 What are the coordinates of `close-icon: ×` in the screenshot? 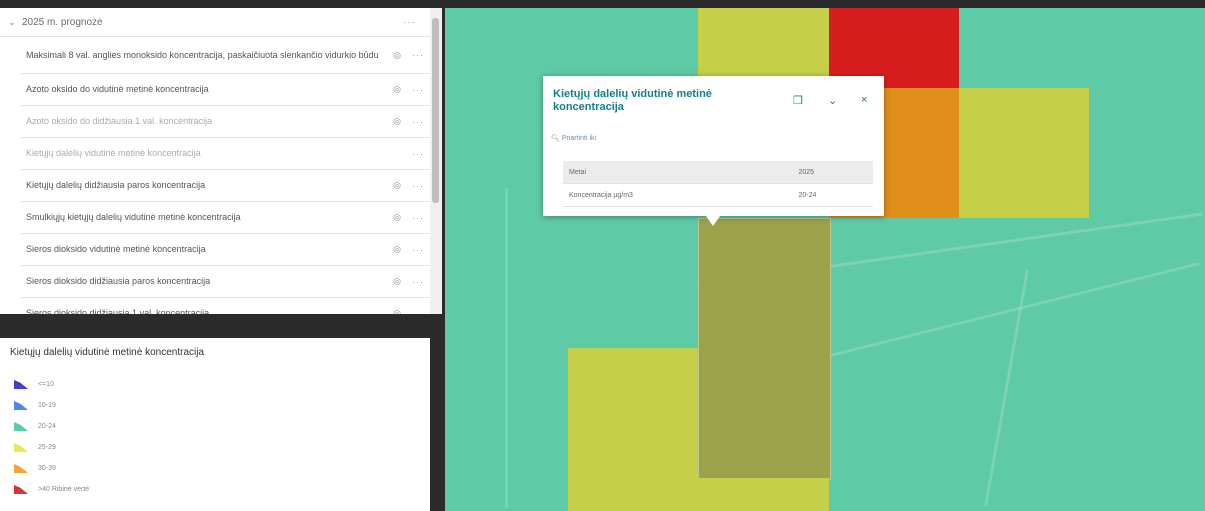 It's located at (864, 100).